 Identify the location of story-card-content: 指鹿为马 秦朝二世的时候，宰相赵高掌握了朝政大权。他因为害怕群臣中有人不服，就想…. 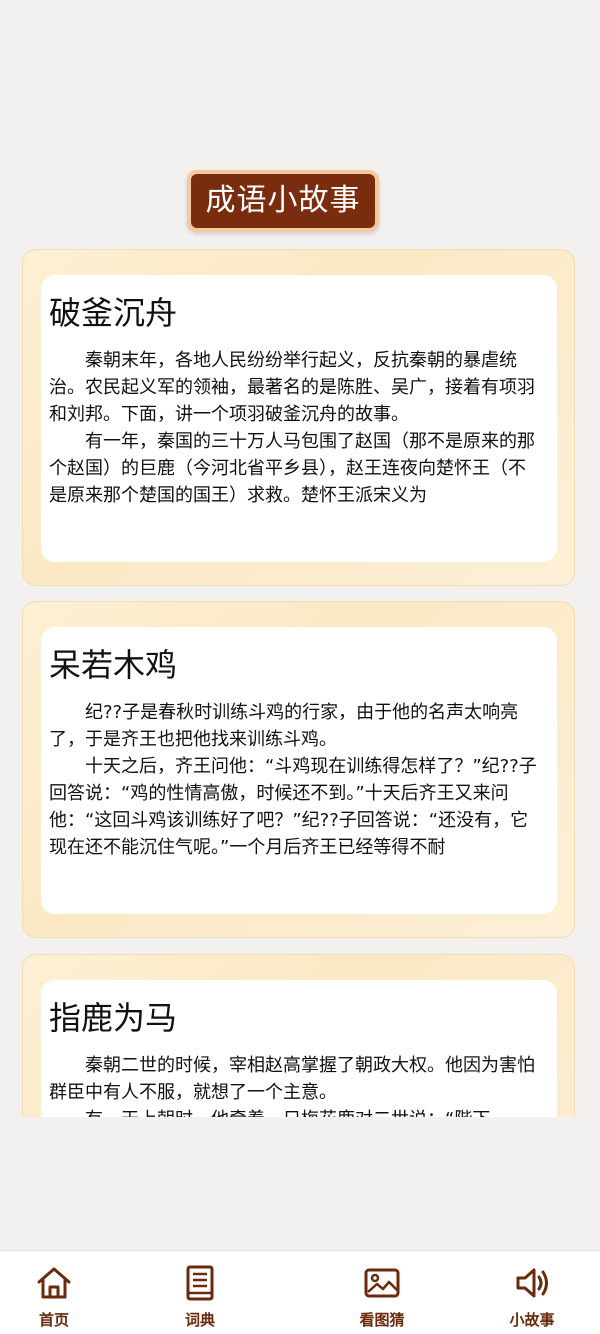
(299, 1048).